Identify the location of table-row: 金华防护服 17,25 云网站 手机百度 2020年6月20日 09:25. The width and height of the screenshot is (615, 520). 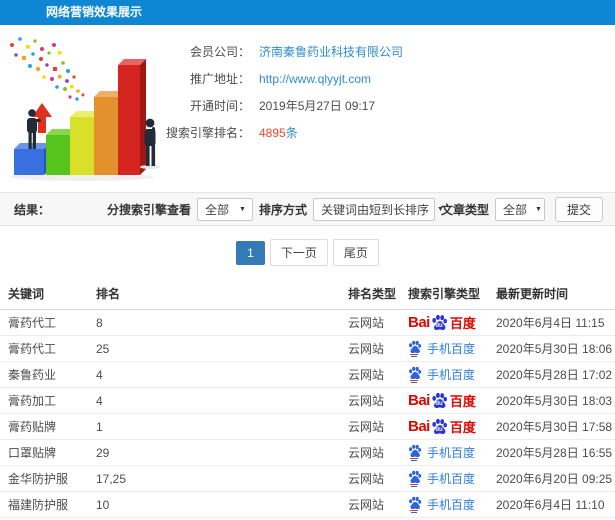
(307, 478).